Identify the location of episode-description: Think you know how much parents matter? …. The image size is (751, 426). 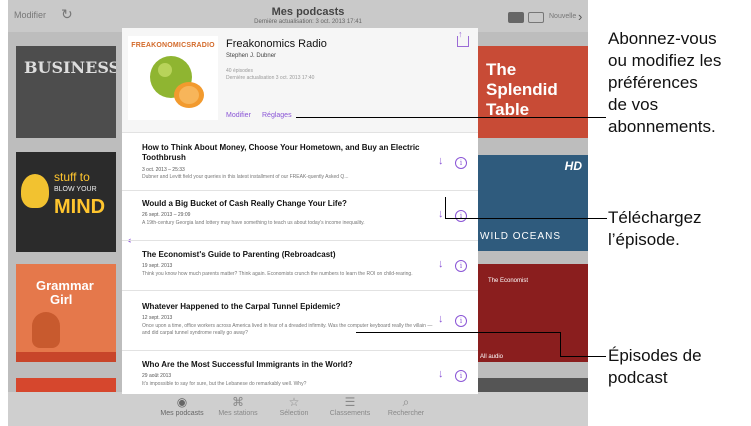
(277, 274).